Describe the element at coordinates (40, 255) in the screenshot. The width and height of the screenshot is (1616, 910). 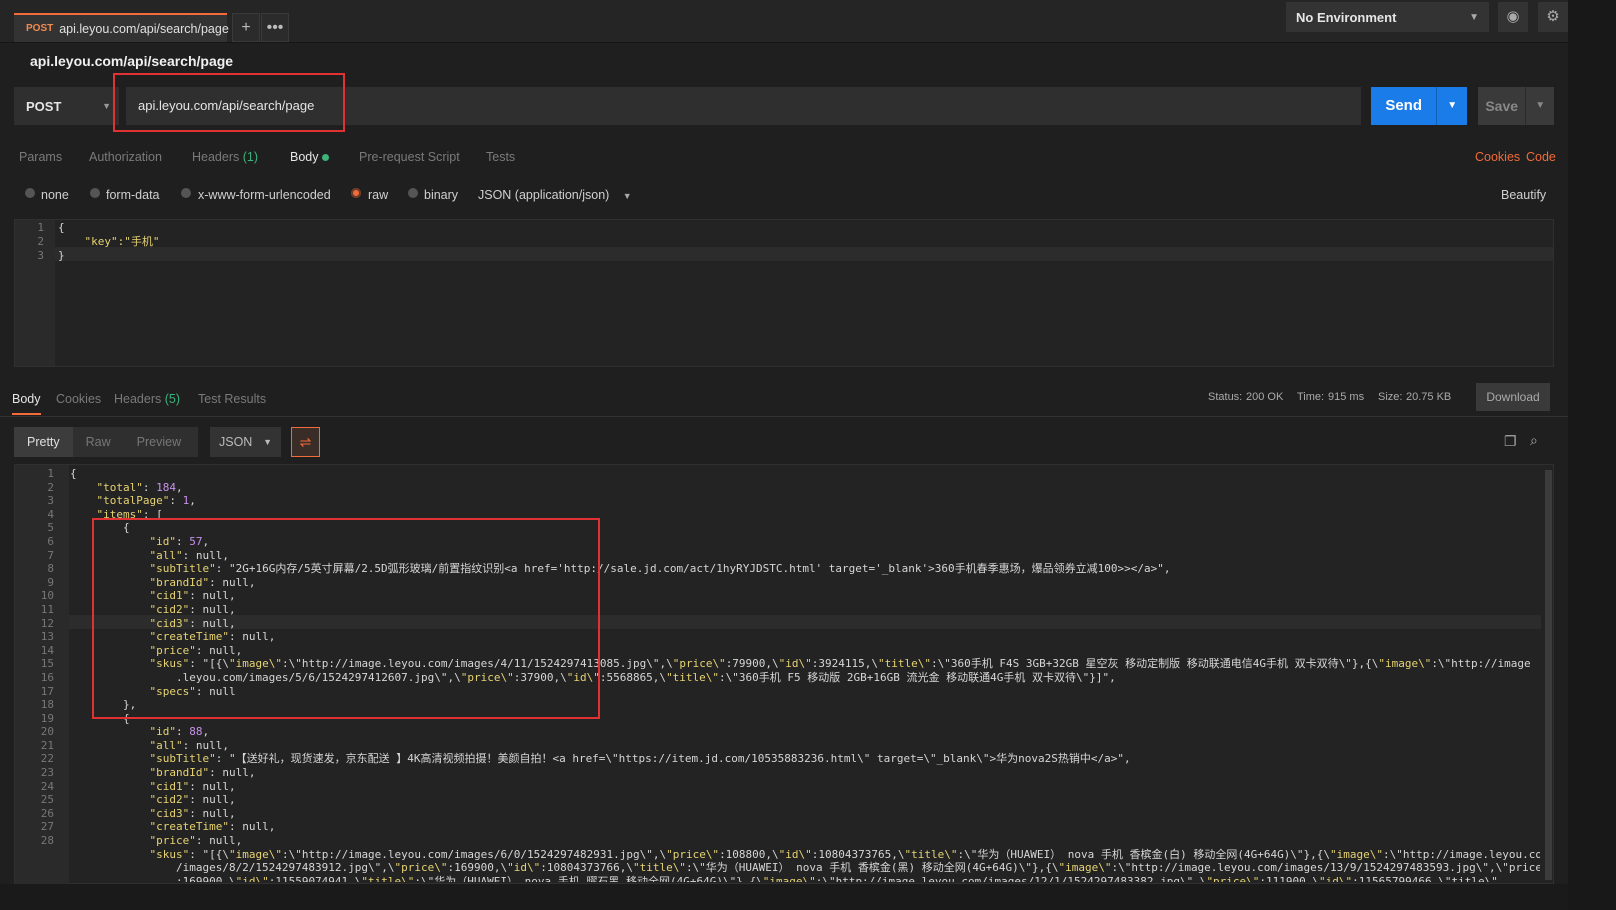
I see `line-number: 3` at that location.